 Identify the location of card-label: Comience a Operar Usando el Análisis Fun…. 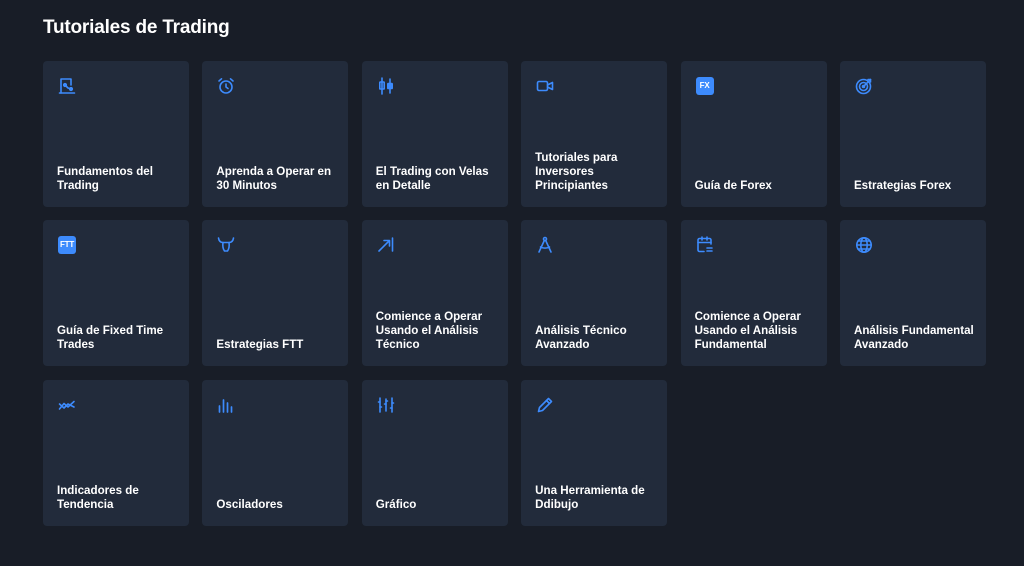
(747, 331).